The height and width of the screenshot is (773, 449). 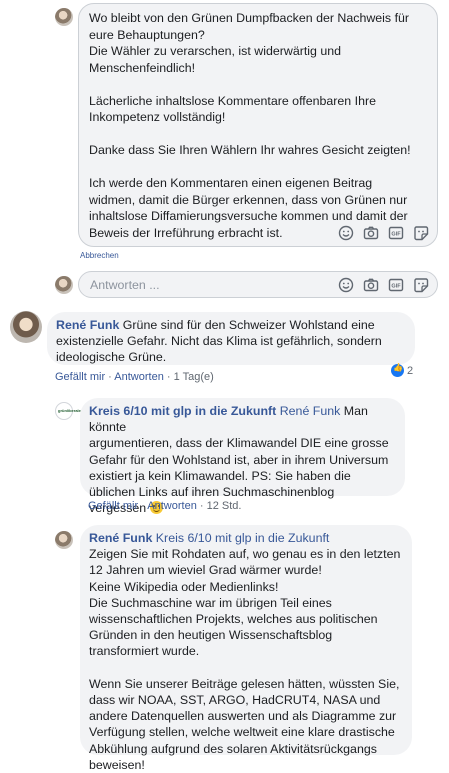 What do you see at coordinates (258, 284) in the screenshot?
I see `reply-input: Antworten ... GIF` at bounding box center [258, 284].